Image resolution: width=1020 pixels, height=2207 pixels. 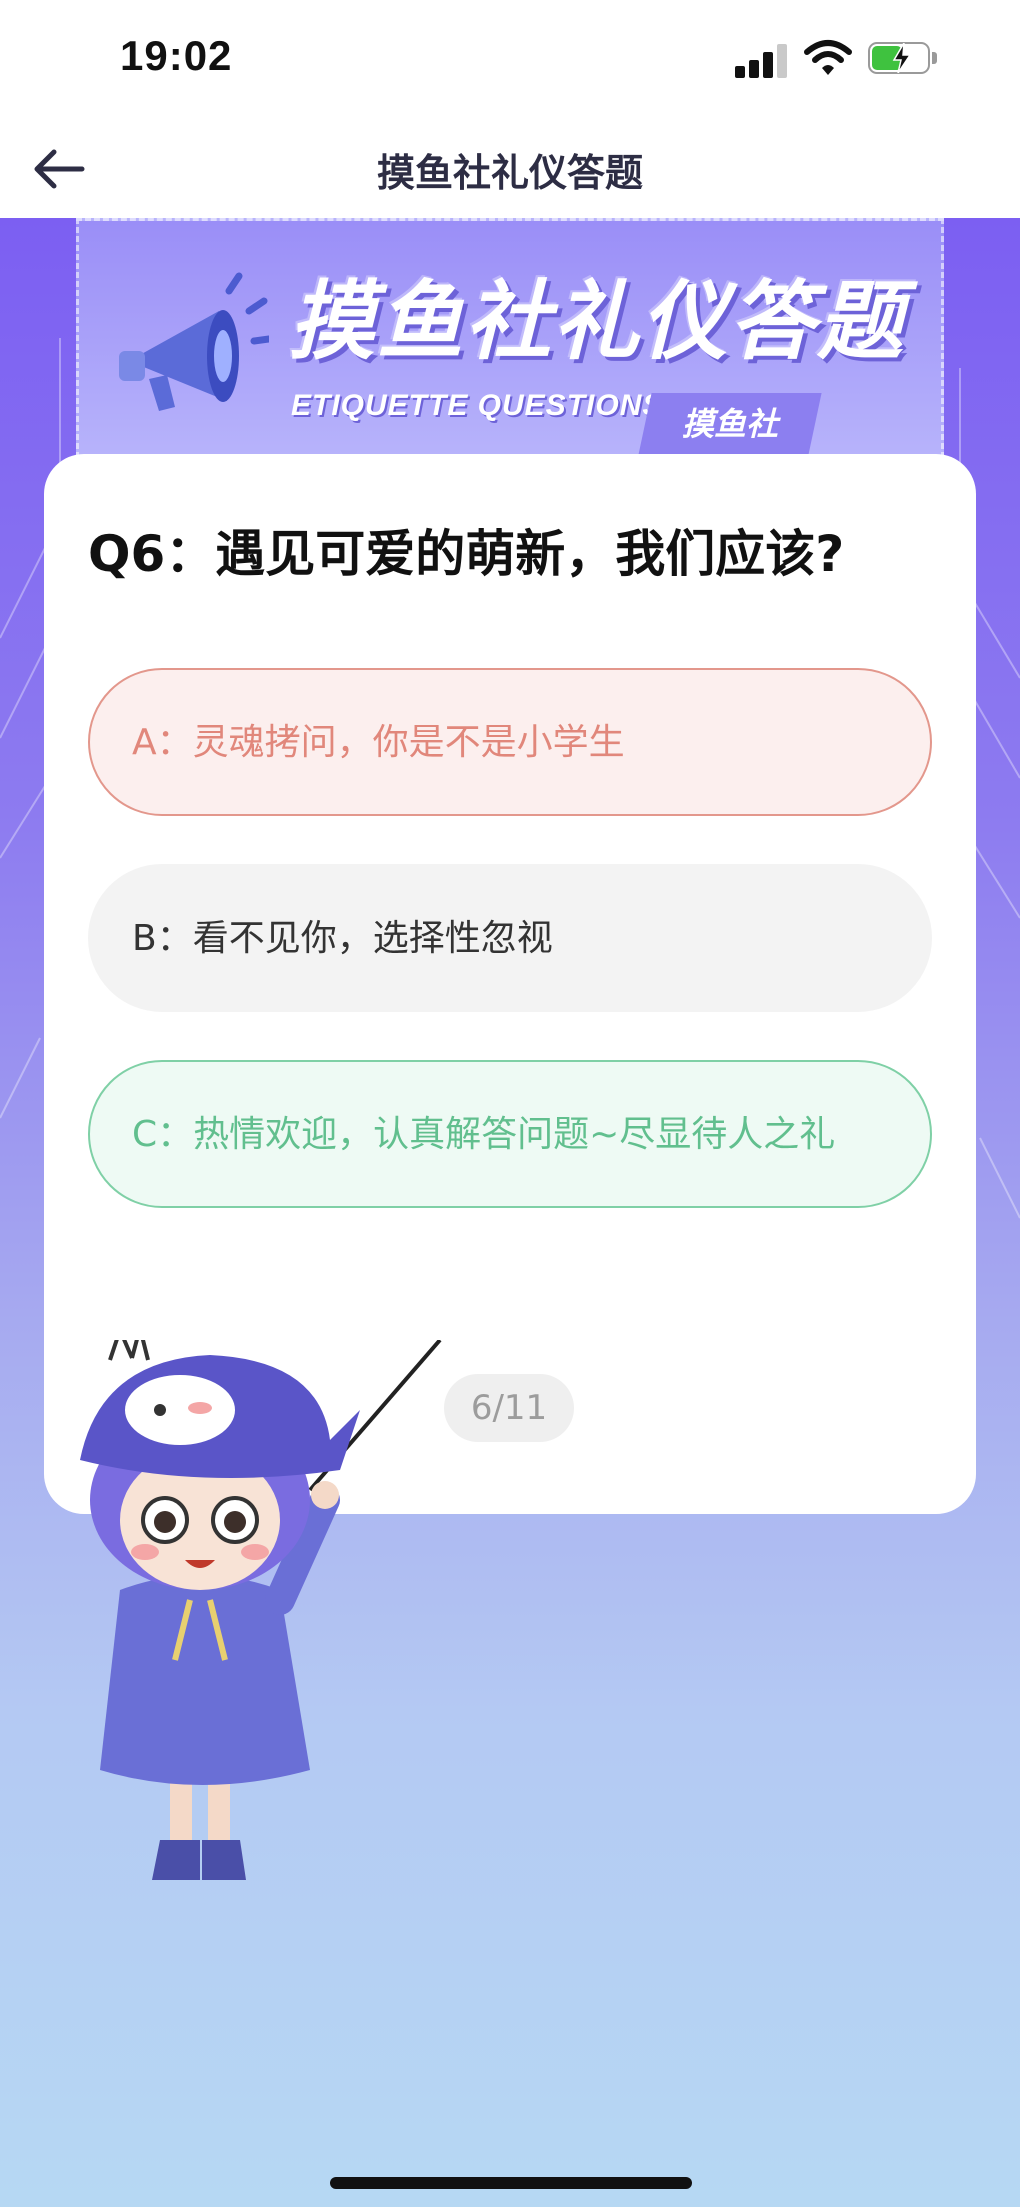 What do you see at coordinates (904, 59) in the screenshot?
I see `battery-icon` at bounding box center [904, 59].